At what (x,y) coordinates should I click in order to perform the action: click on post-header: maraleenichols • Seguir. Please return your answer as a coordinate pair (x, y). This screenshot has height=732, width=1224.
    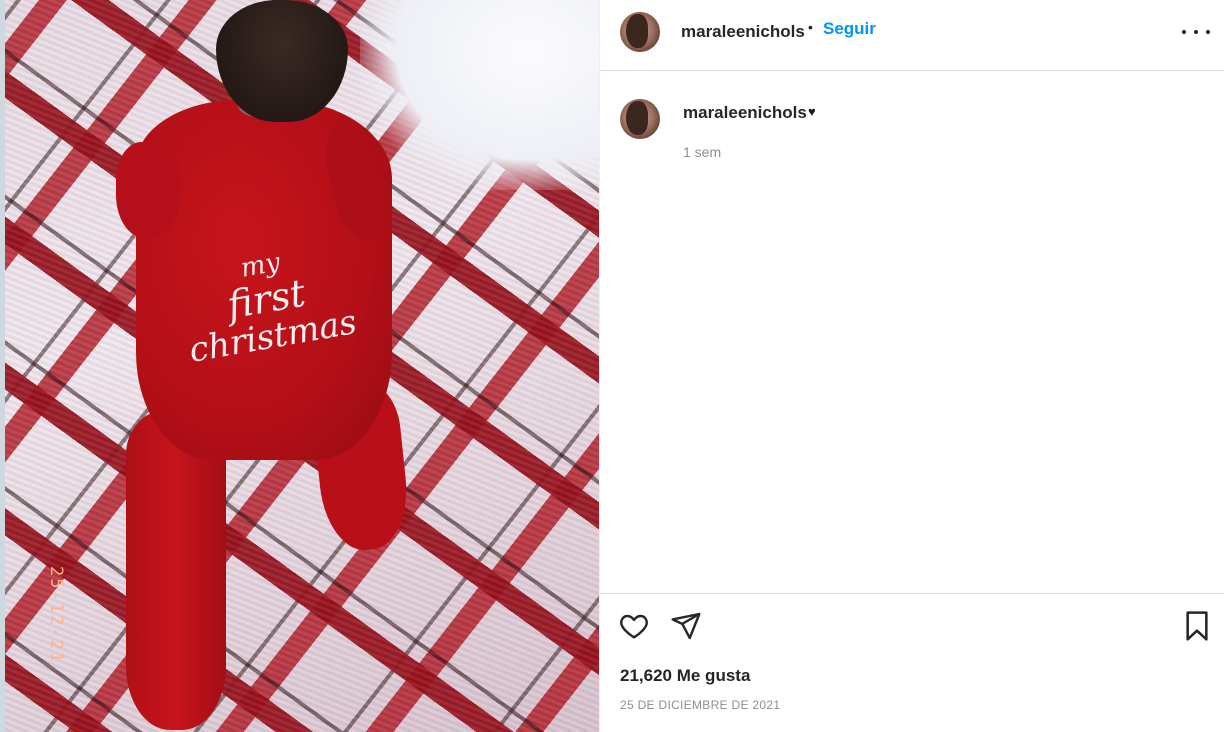
    Looking at the image, I should click on (912, 35).